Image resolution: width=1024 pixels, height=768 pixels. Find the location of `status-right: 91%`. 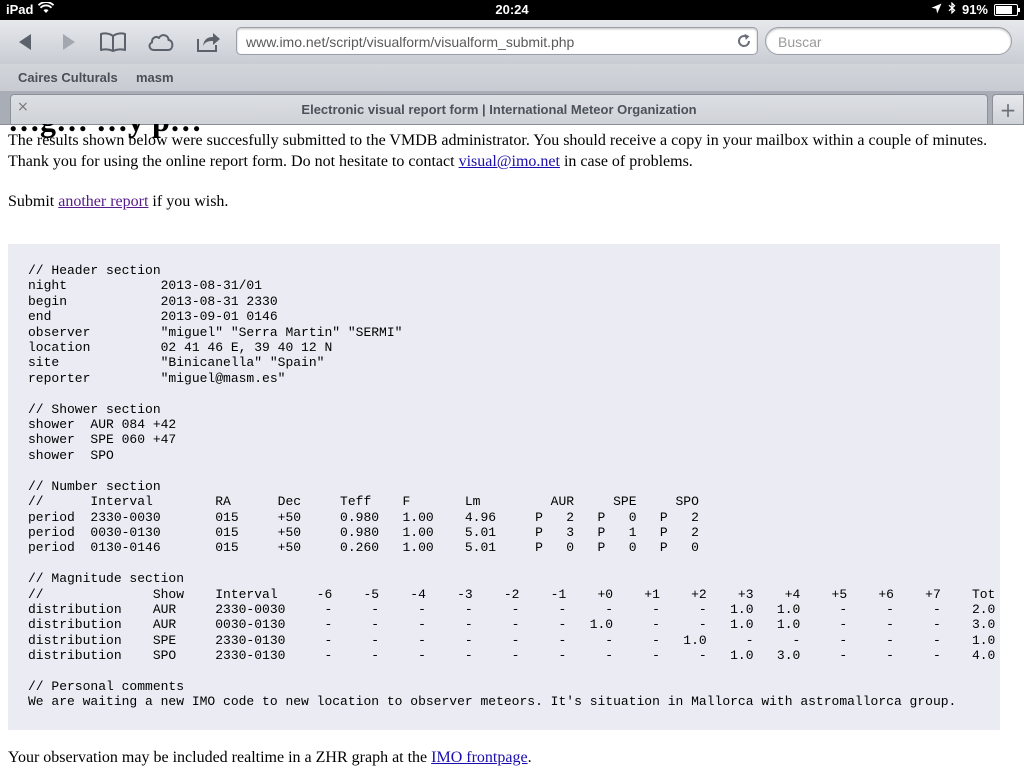

status-right: 91% is located at coordinates (975, 9).